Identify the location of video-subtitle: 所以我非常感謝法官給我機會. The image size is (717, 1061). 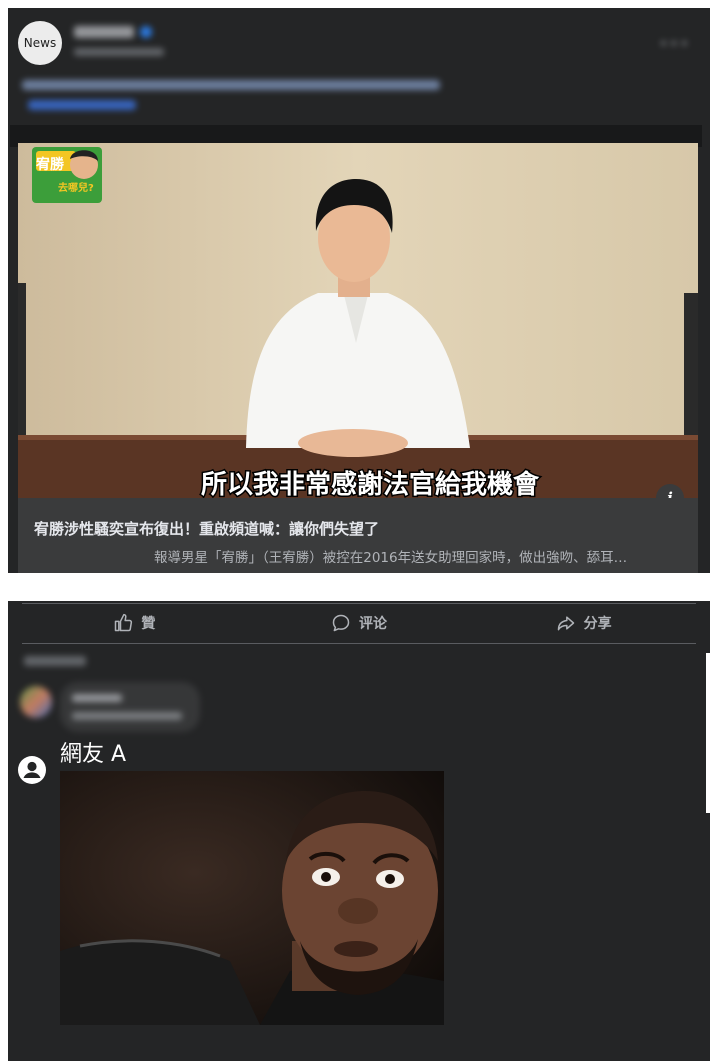
(370, 483).